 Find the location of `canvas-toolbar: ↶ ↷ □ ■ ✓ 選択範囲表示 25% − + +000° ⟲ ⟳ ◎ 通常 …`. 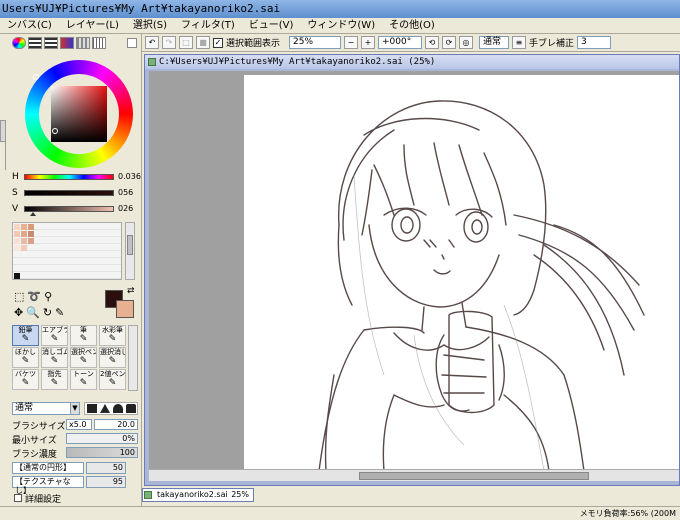

canvas-toolbar: ↶ ↷ □ ■ ✓ 選択範囲表示 25% − + +000° ⟲ ⟳ ◎ 通常 … is located at coordinates (411, 43).